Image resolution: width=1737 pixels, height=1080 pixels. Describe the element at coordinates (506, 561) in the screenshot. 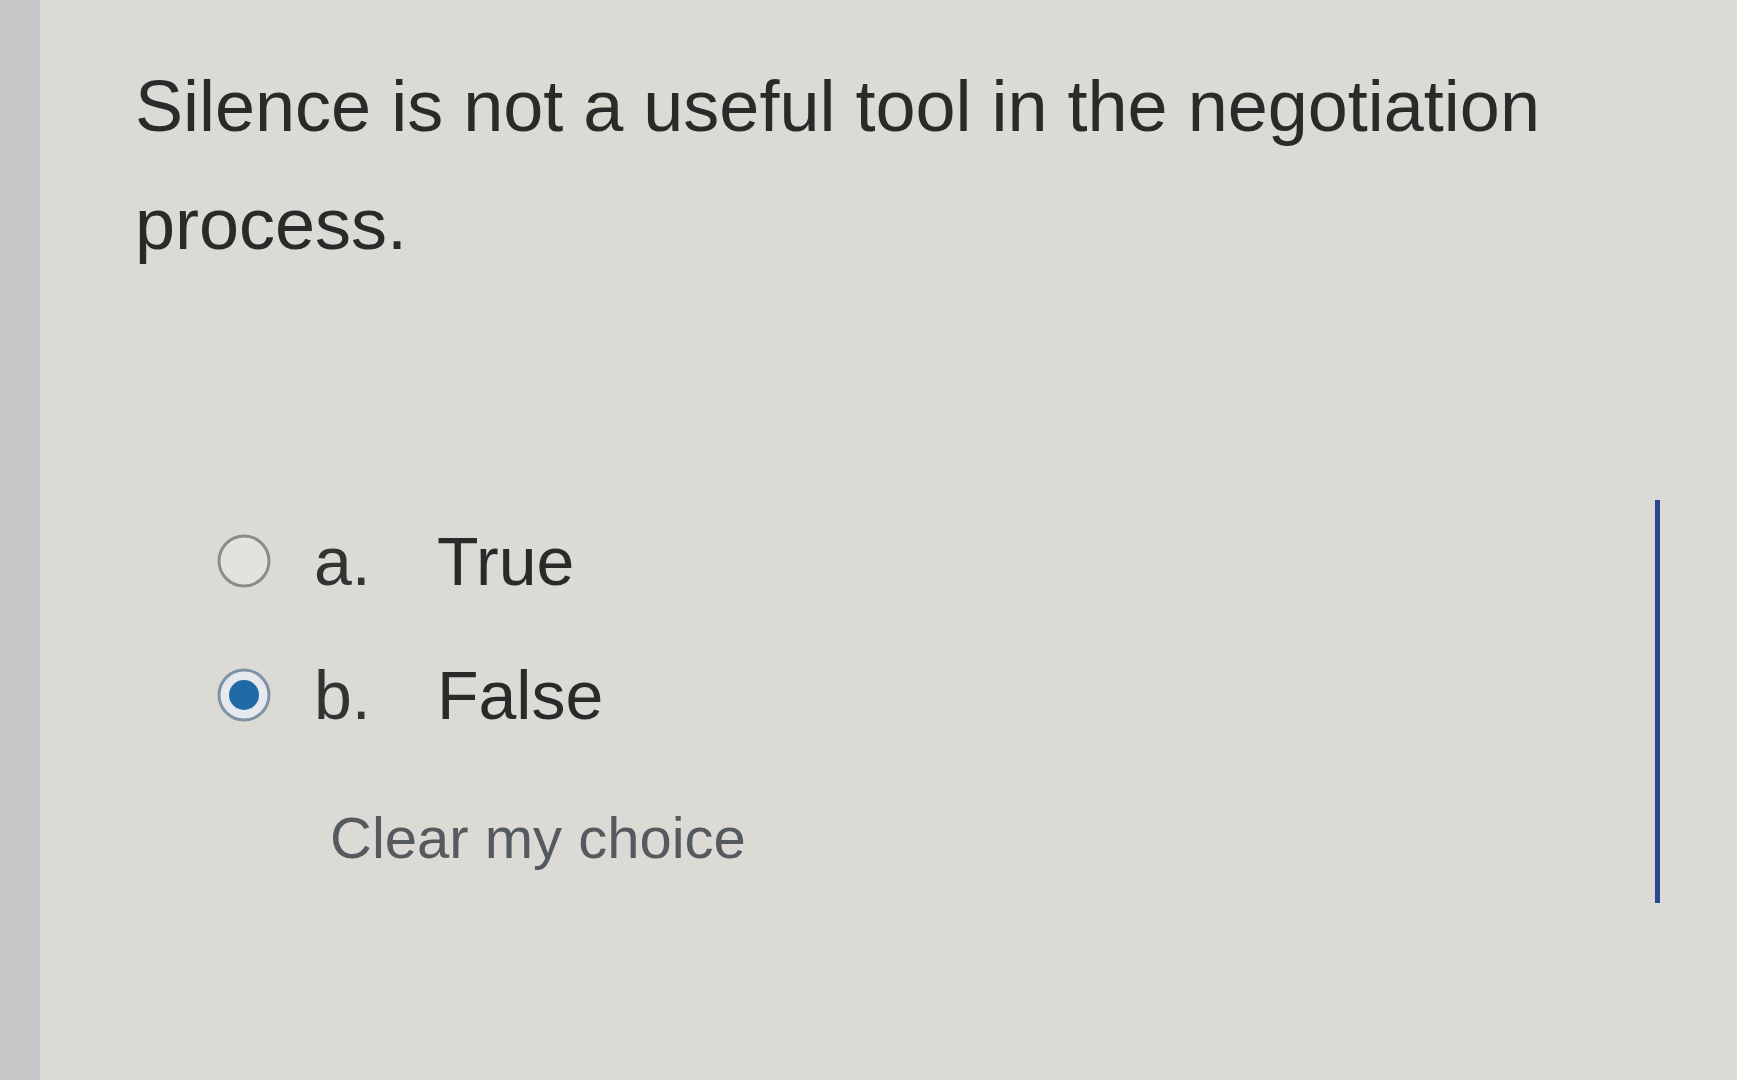

I see `option-label: True` at that location.